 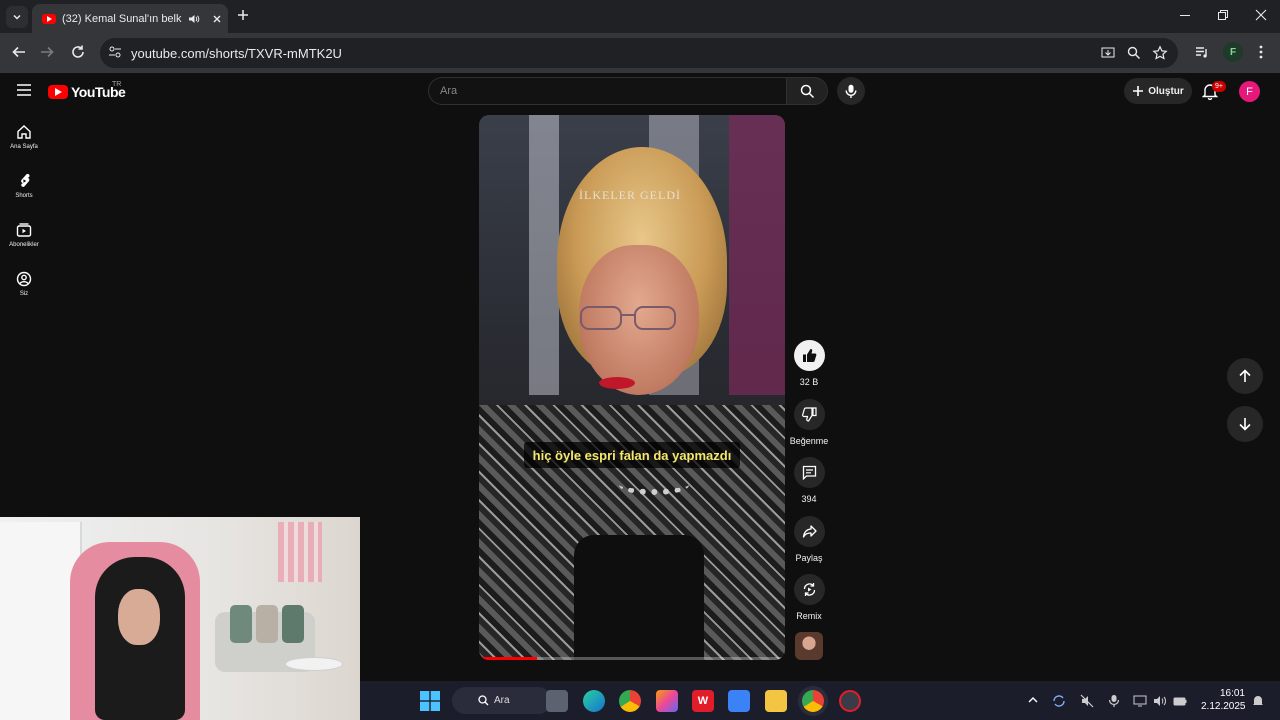 I want to click on search-input: Ara, so click(x=607, y=91).